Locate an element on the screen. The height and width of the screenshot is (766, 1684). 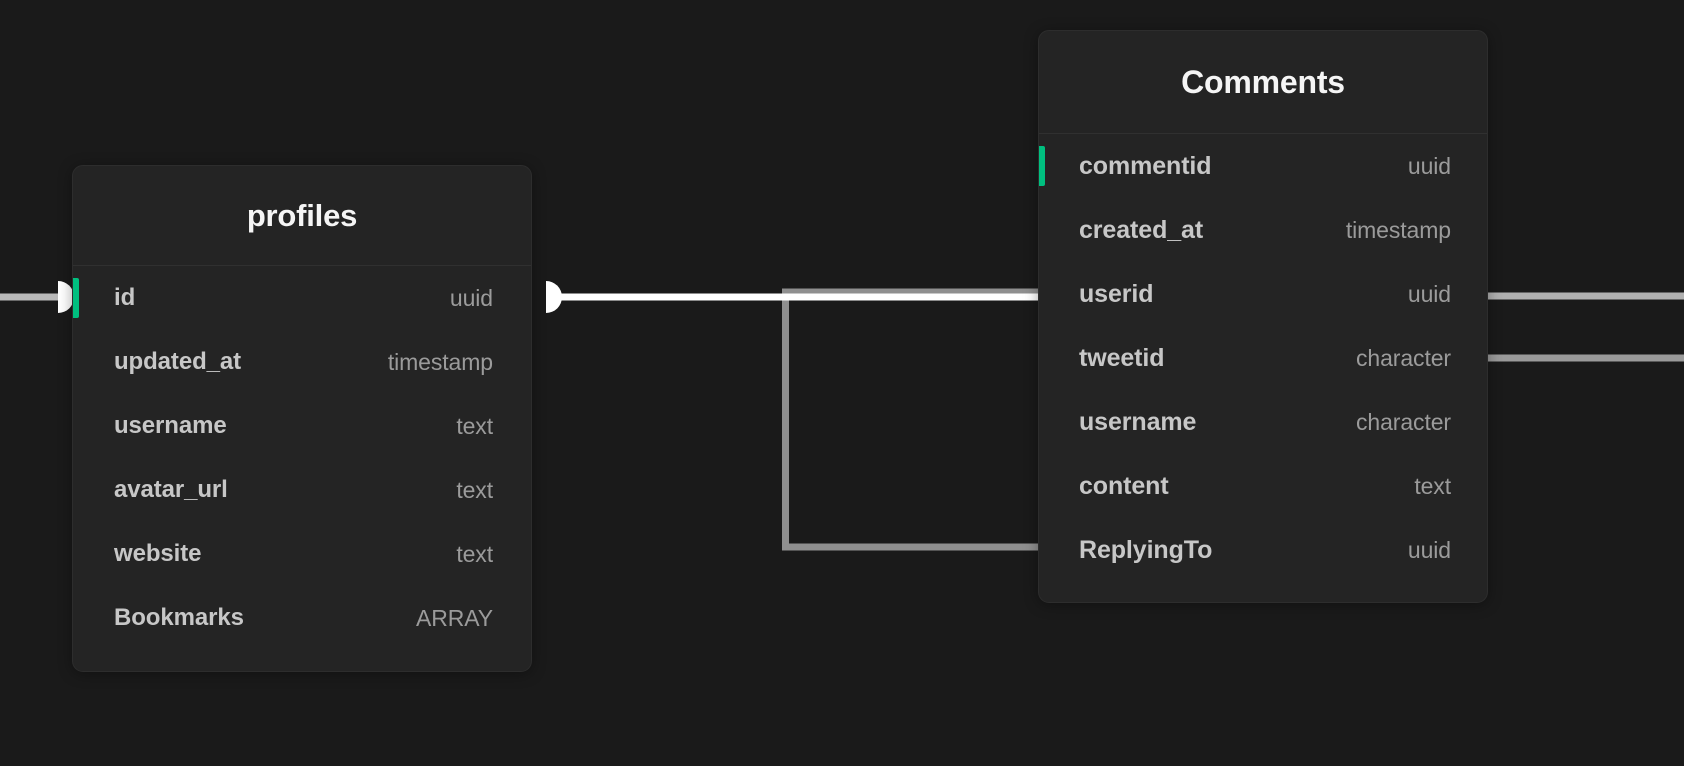
table-row: username text is located at coordinates (302, 426).